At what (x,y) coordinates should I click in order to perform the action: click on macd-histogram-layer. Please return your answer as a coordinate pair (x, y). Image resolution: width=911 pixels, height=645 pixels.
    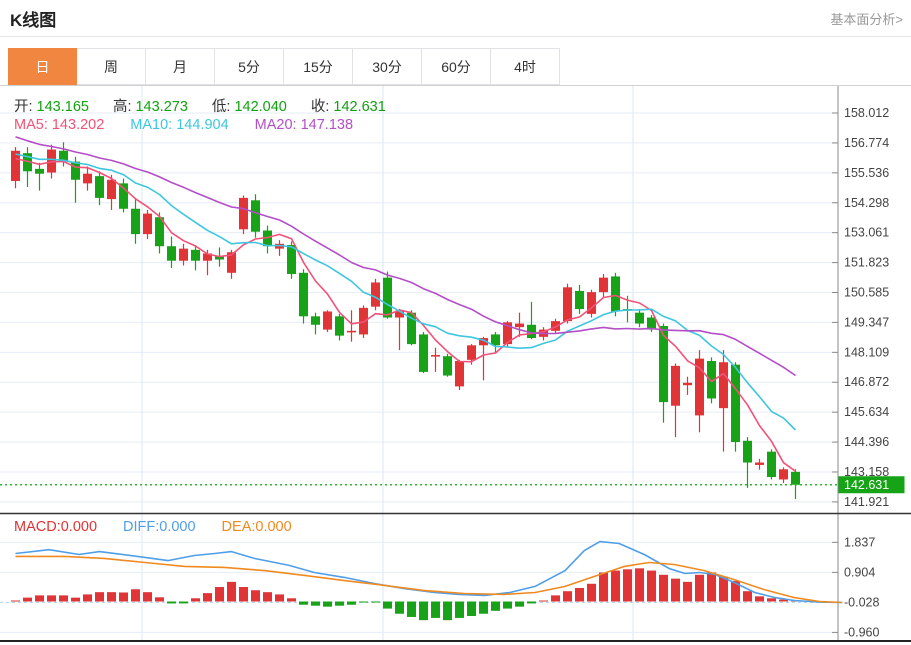
    Looking at the image, I should click on (405, 594).